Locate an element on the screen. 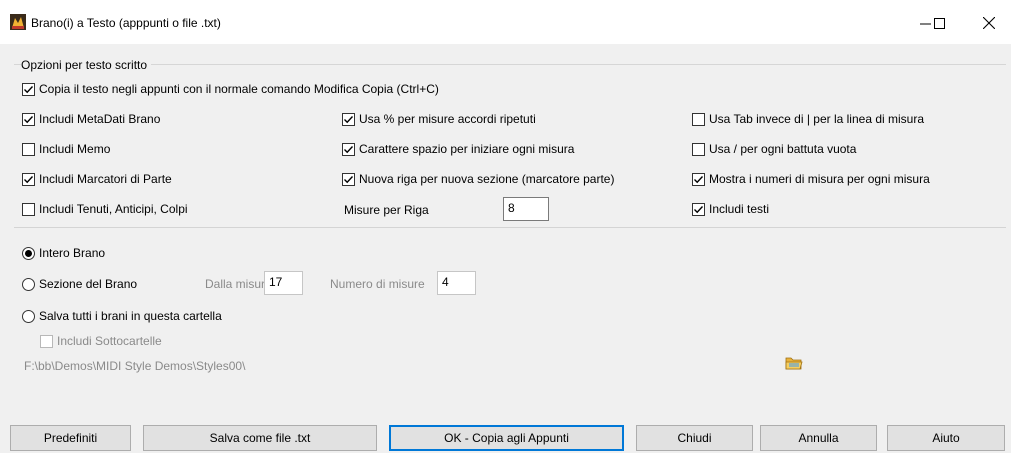  defaults-button: Predefiniti is located at coordinates (70, 438).